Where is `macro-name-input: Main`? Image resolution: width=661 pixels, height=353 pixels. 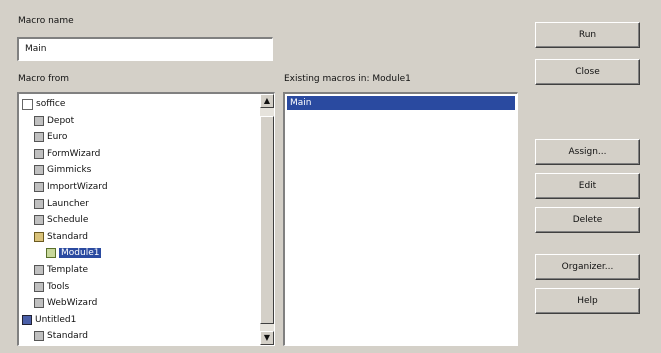 macro-name-input: Main is located at coordinates (145, 49).